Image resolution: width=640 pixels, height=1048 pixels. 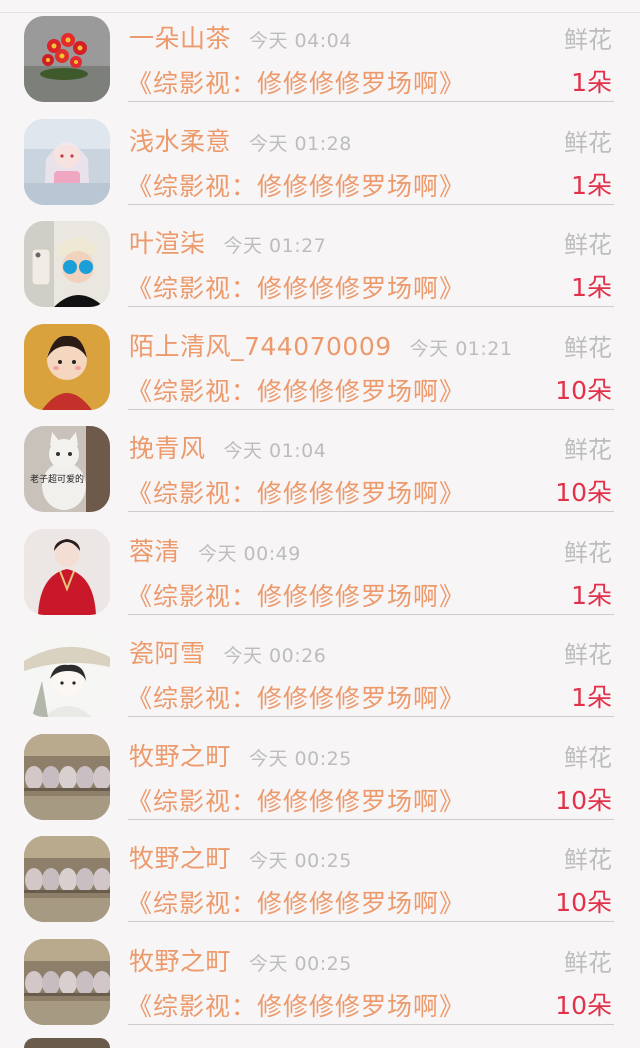 I want to click on cartoon-avatar-icon, so click(x=67, y=366).